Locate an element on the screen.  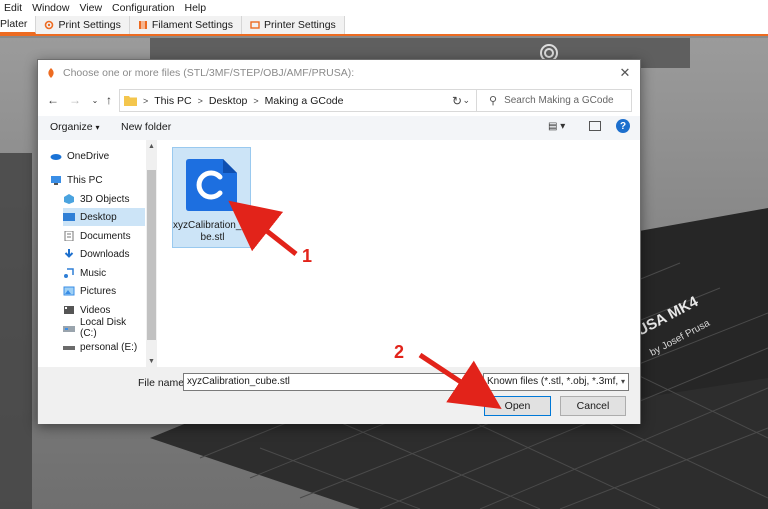
nav-label: Downloads is located at coordinates (105, 254).